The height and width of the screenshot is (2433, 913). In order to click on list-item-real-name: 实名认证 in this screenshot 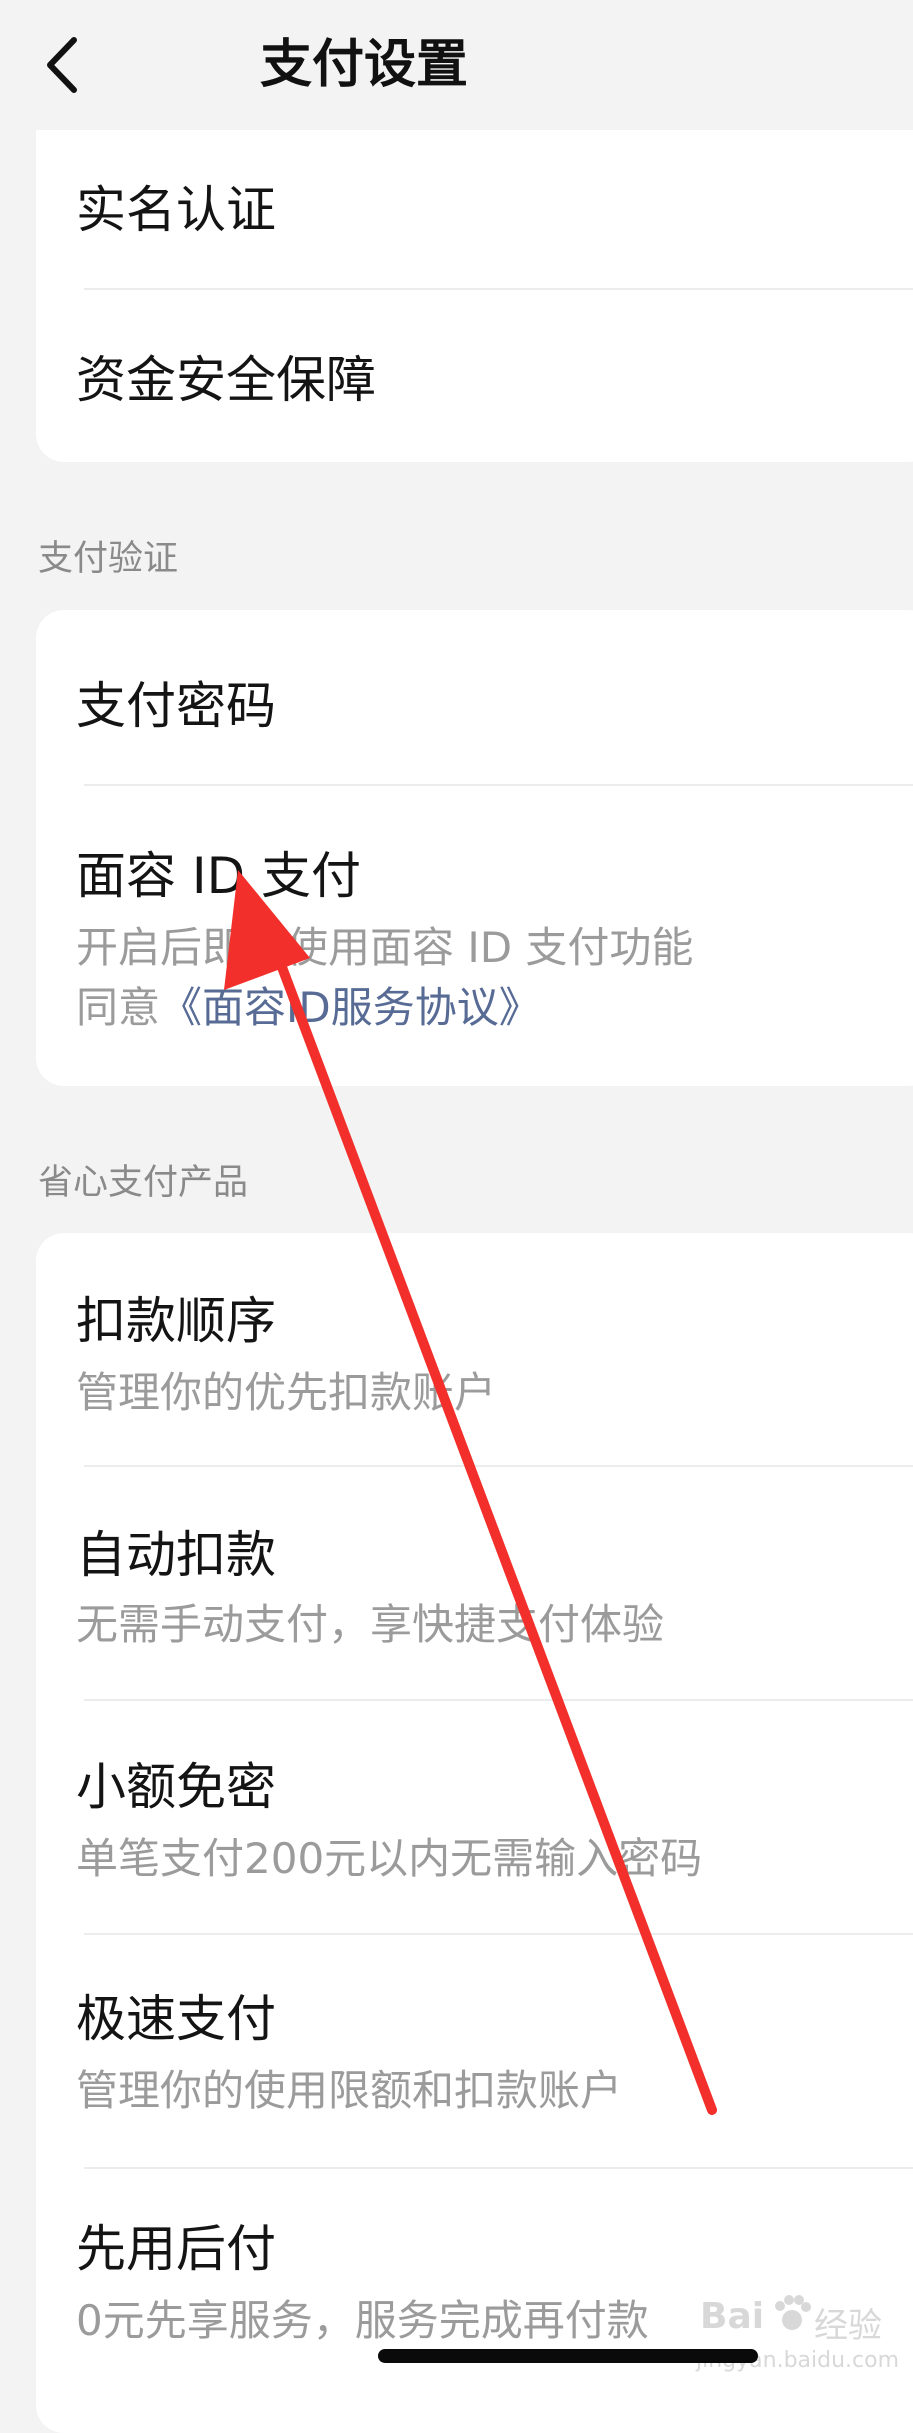, I will do `click(474, 210)`.